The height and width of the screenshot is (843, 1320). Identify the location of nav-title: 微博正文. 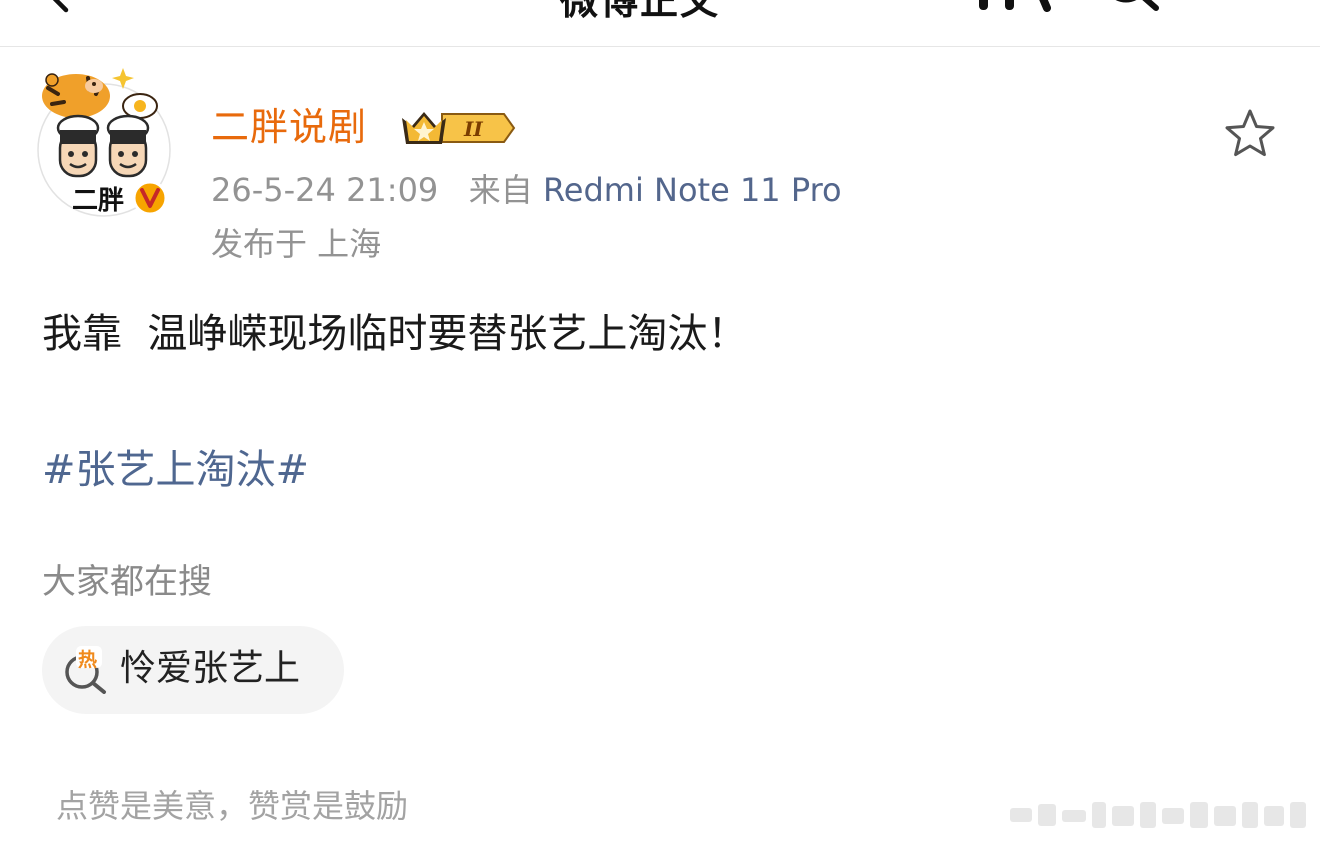
(640, 11).